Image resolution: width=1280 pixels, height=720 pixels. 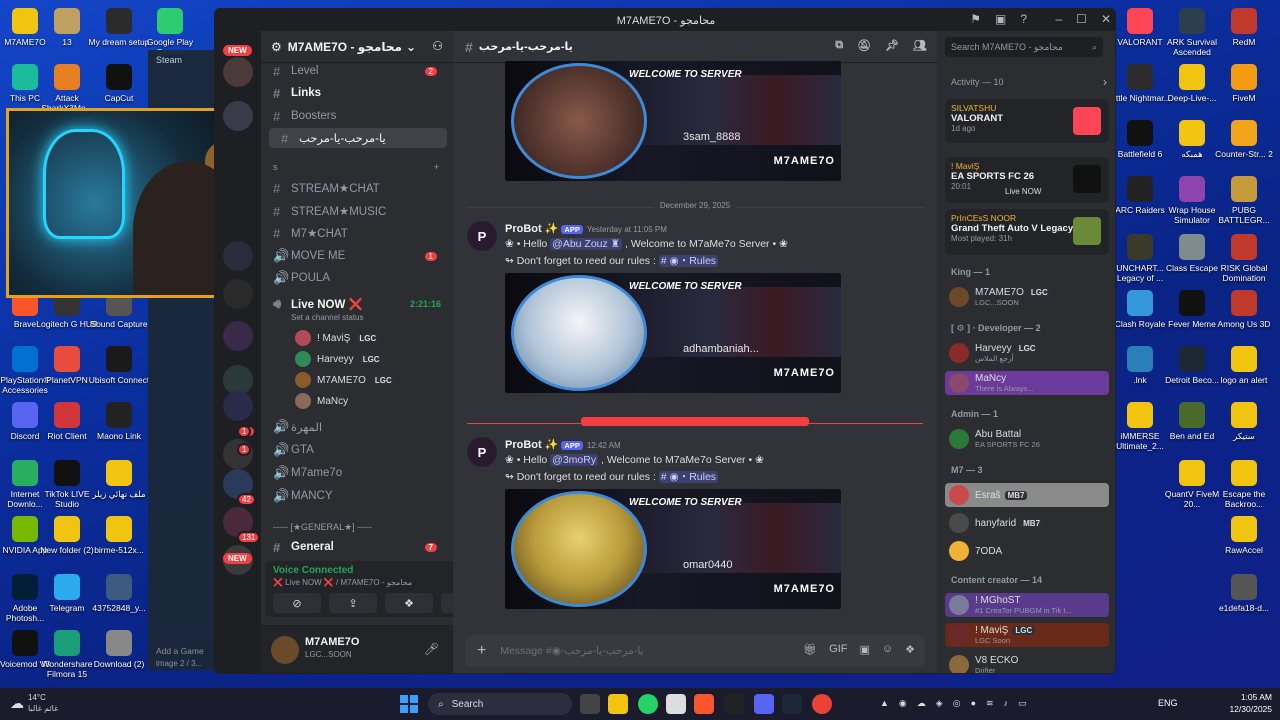 What do you see at coordinates (357, 167) in the screenshot?
I see `category-header: s +` at bounding box center [357, 167].